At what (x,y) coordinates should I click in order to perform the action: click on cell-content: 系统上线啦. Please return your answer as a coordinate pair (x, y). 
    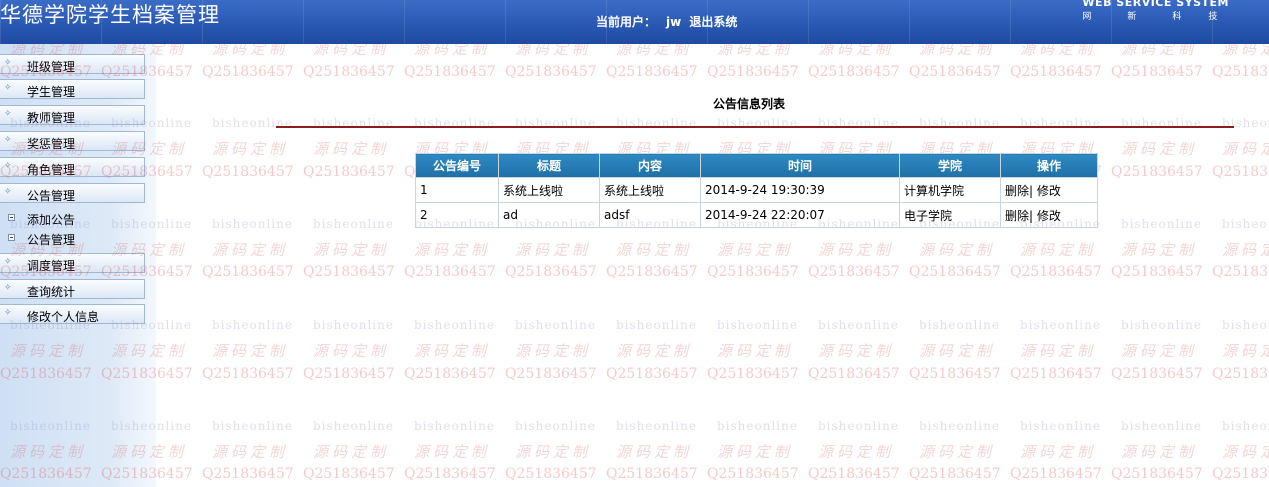
    Looking at the image, I should click on (650, 190).